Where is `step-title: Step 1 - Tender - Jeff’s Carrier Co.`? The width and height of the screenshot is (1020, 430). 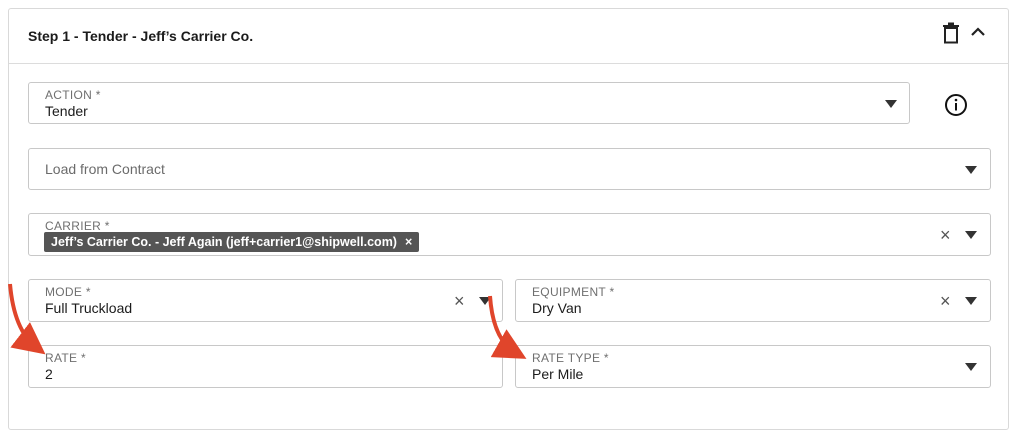
step-title: Step 1 - Tender - Jeff’s Carrier Co. is located at coordinates (141, 36).